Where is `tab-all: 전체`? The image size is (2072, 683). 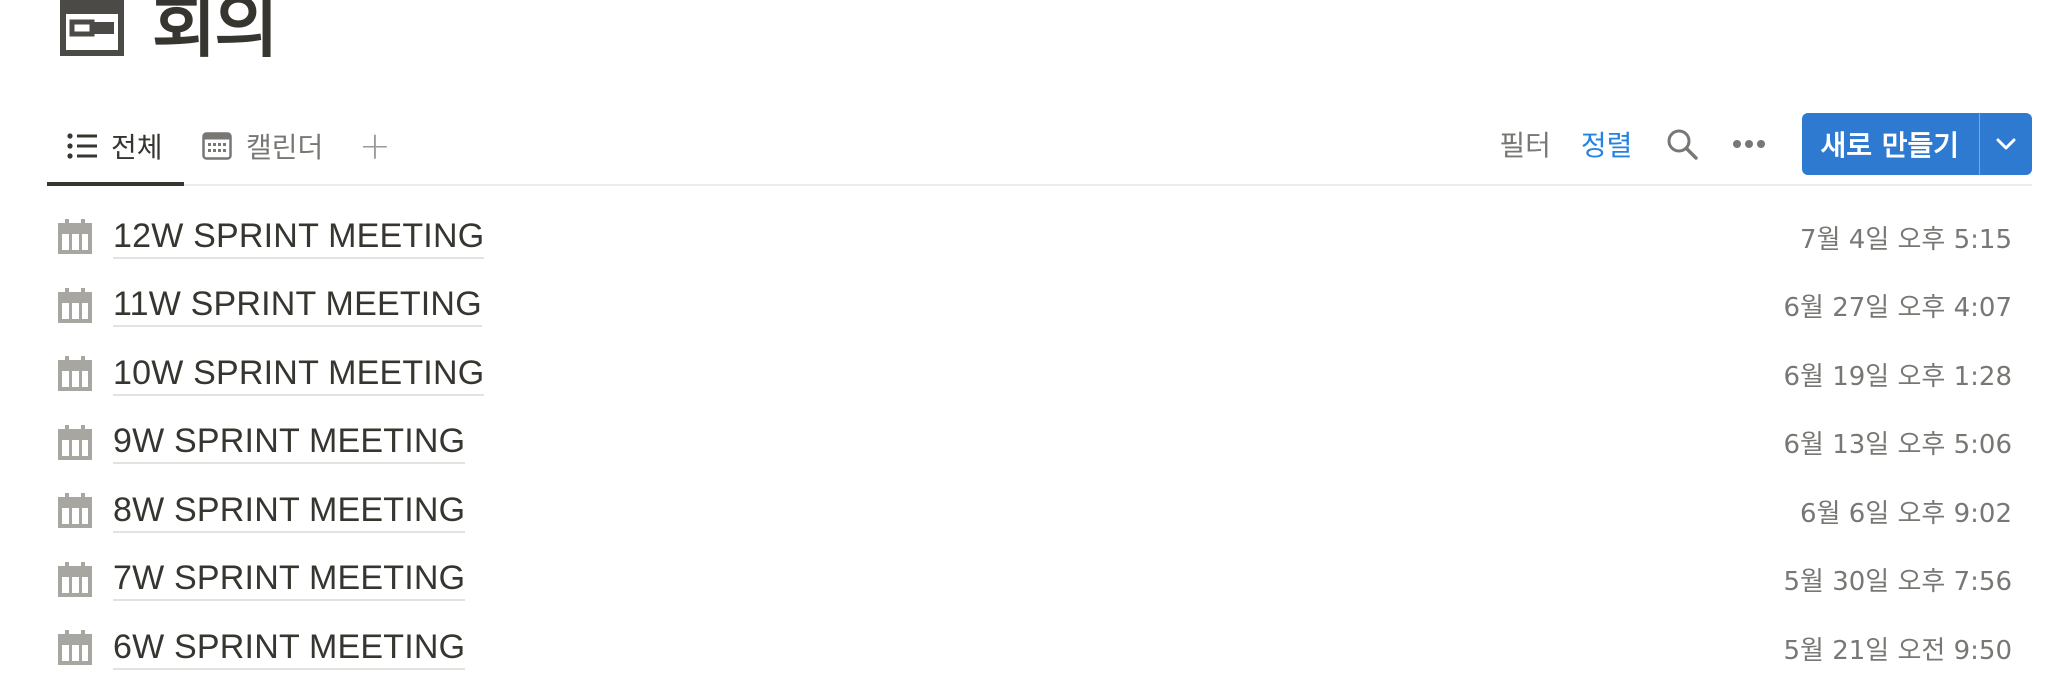 tab-all: 전체 is located at coordinates (115, 147).